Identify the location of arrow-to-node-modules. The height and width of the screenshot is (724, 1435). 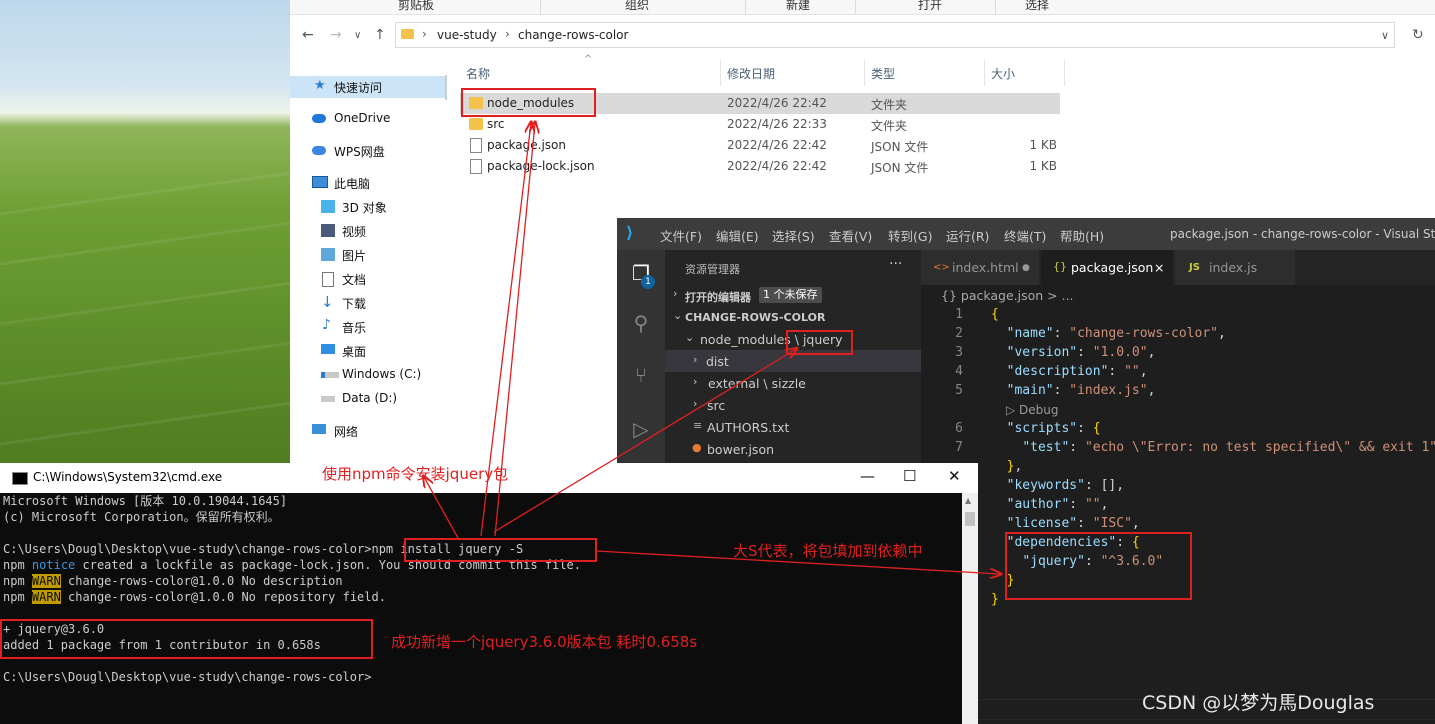
(505, 330).